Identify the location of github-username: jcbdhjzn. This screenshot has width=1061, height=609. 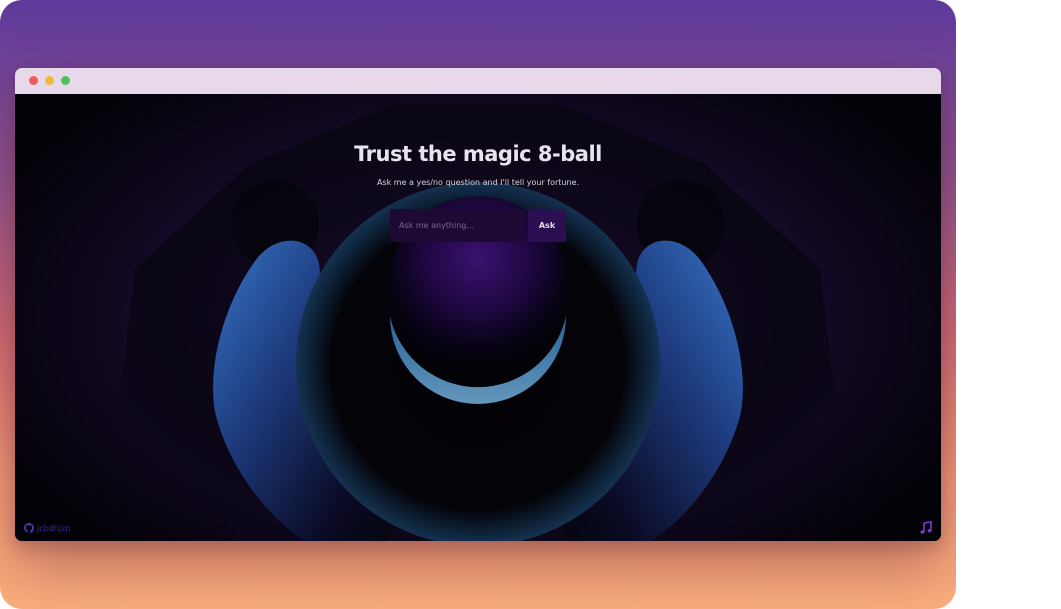
(54, 528).